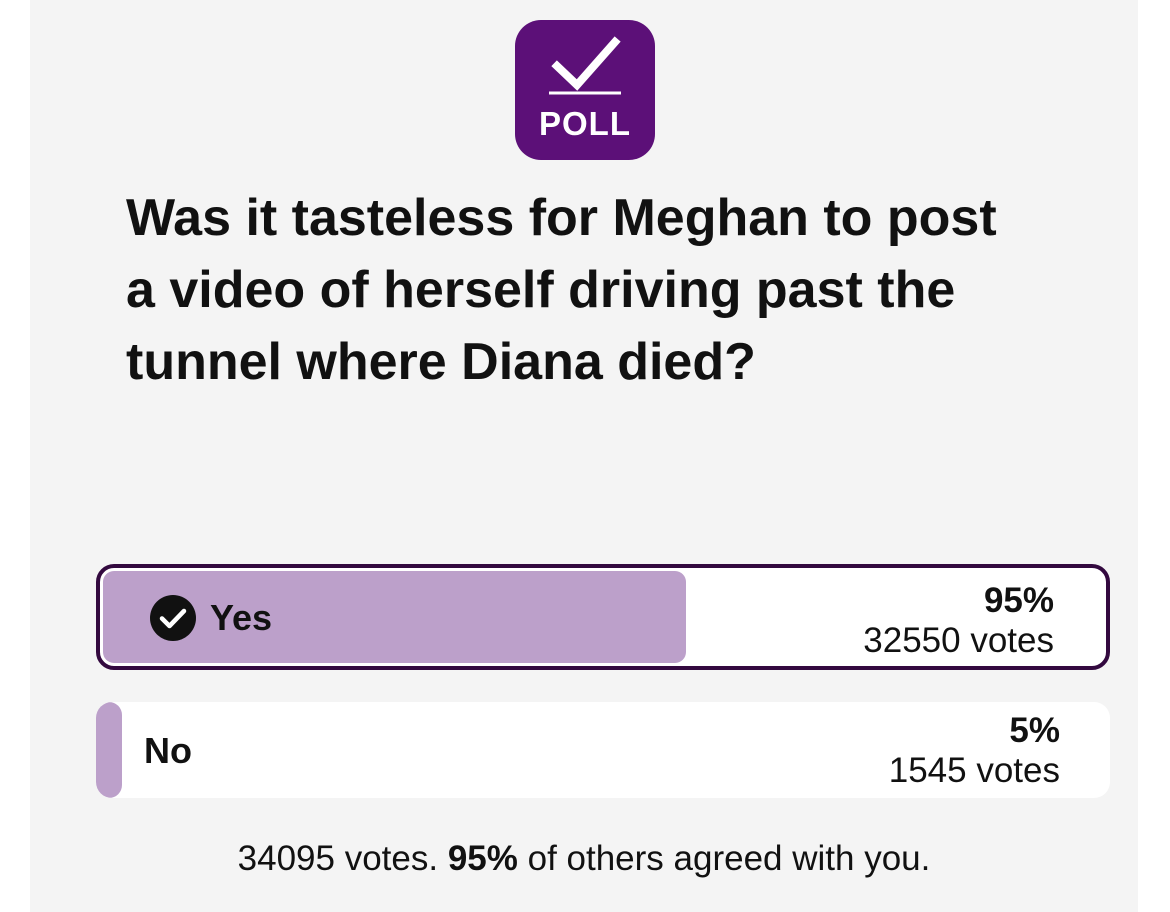 The width and height of the screenshot is (1170, 912). I want to click on poll-option-no-bar, so click(109, 750).